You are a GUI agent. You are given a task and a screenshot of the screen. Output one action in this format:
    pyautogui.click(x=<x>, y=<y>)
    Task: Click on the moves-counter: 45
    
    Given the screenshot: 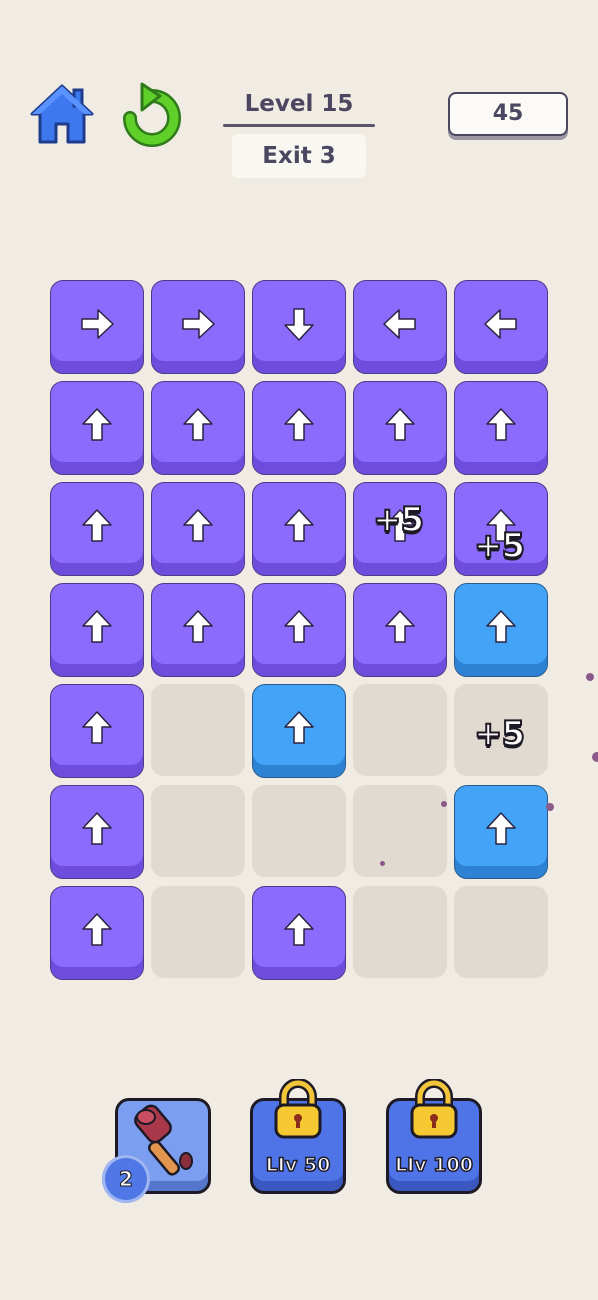 What is the action you would take?
    pyautogui.click(x=508, y=114)
    